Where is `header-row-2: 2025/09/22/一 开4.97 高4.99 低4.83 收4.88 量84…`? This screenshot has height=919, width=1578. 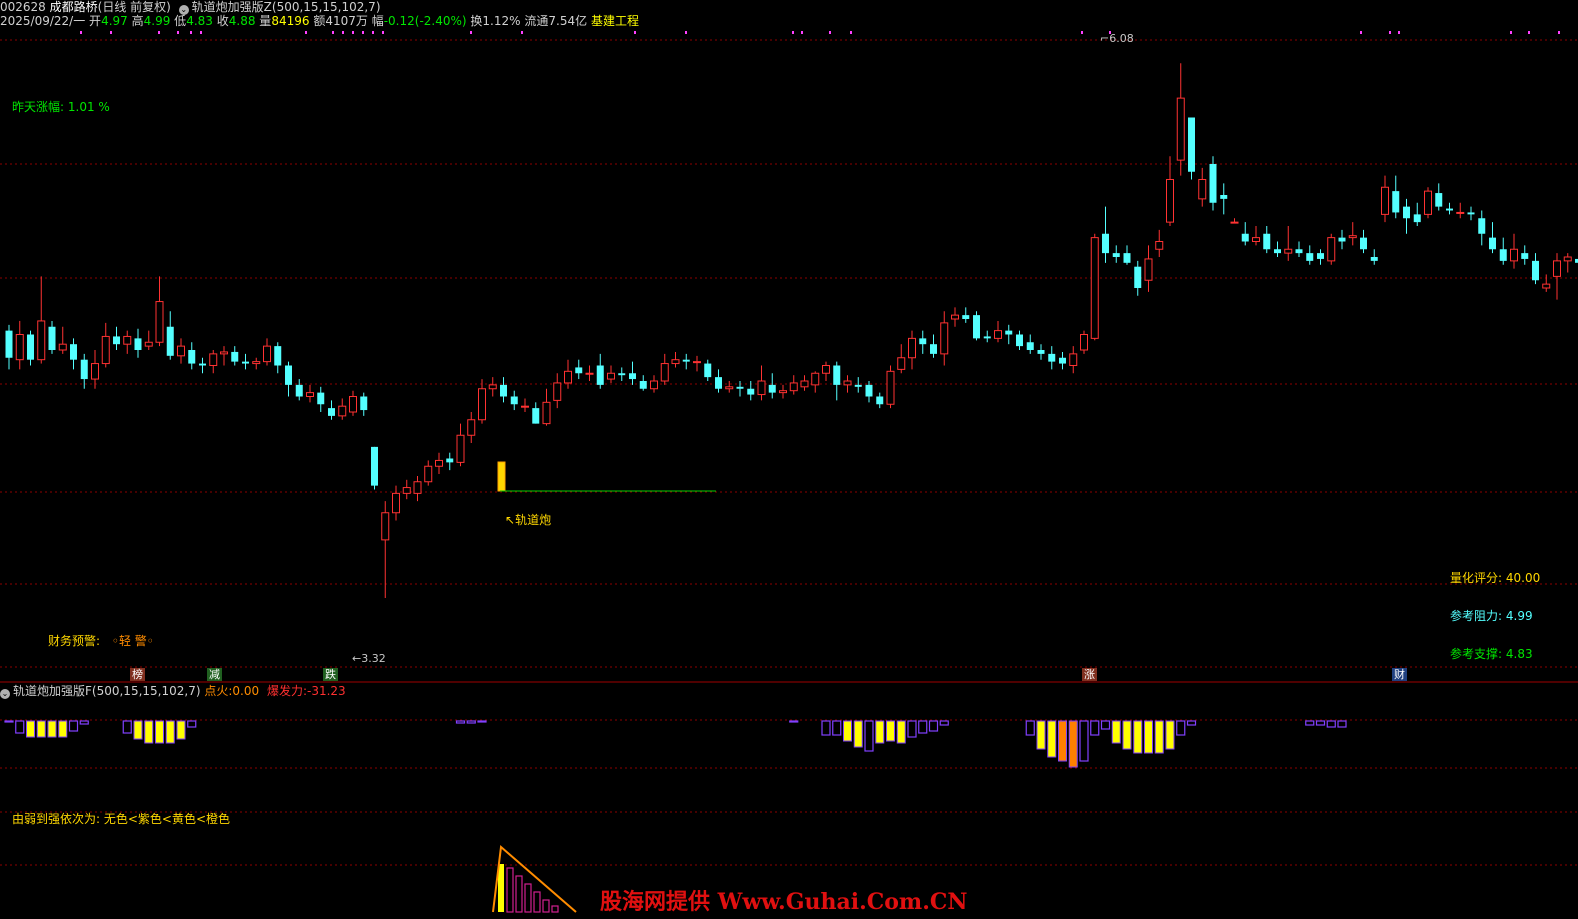 header-row-2: 2025/09/22/一 开4.97 高4.99 低4.83 收4.88 量84… is located at coordinates (319, 21).